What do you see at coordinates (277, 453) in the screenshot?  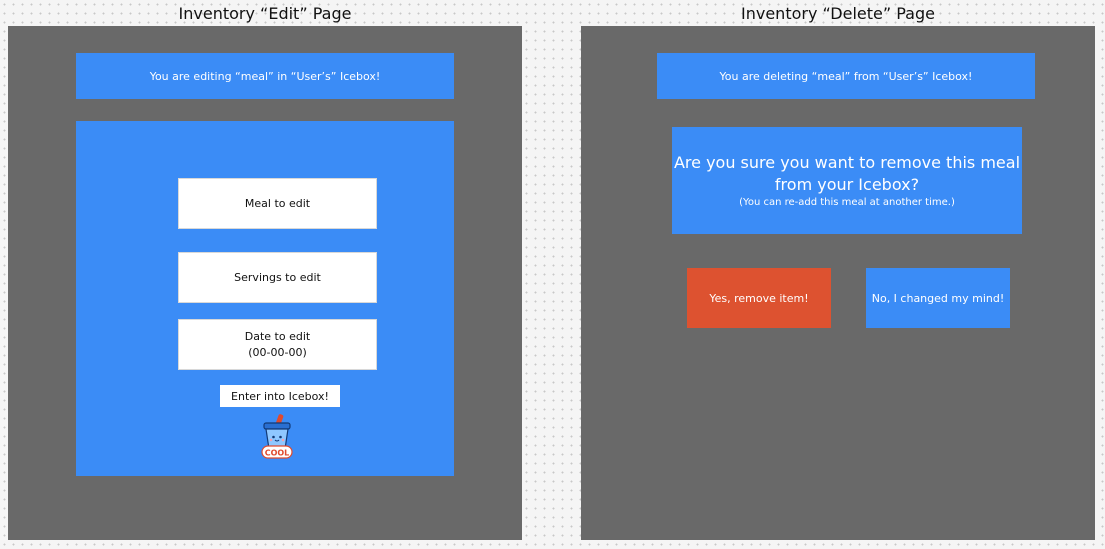 I see `mascot-label: COOL` at bounding box center [277, 453].